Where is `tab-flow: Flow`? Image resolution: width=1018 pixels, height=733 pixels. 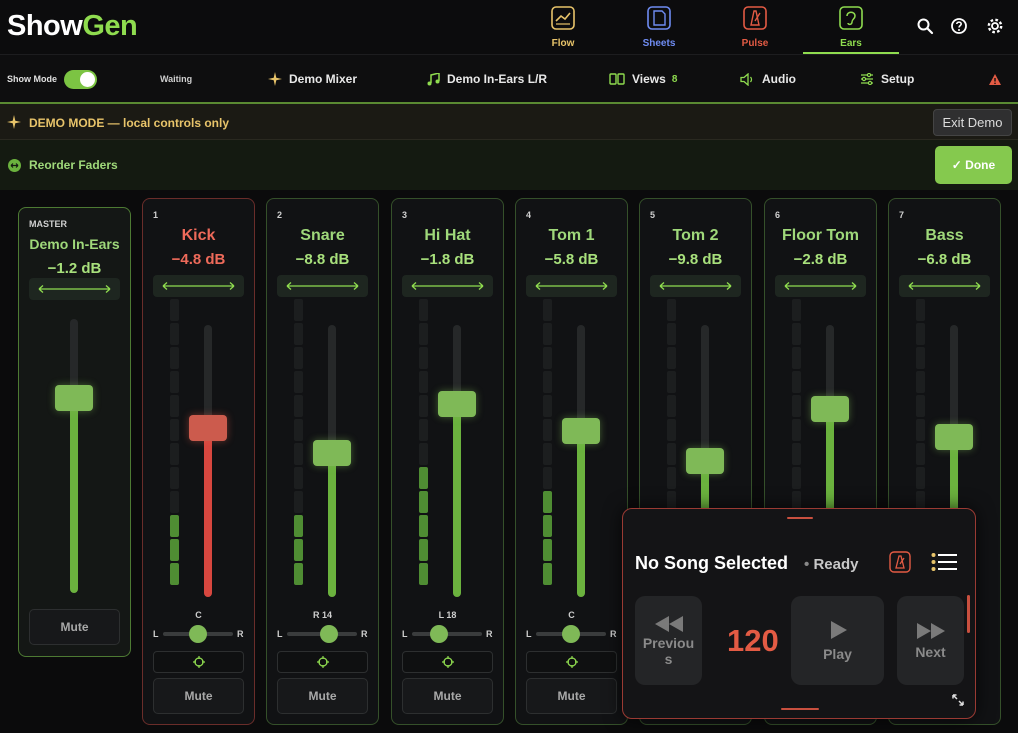 tab-flow: Flow is located at coordinates (563, 30).